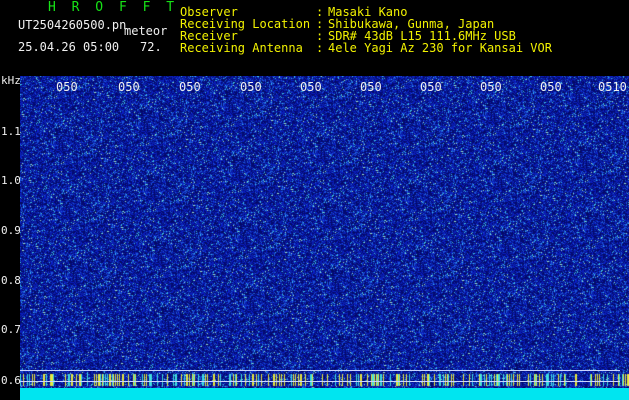 The height and width of the screenshot is (400, 629). What do you see at coordinates (69, 47) in the screenshot?
I see `timestamp-label: 25.04.26 05:00` at bounding box center [69, 47].